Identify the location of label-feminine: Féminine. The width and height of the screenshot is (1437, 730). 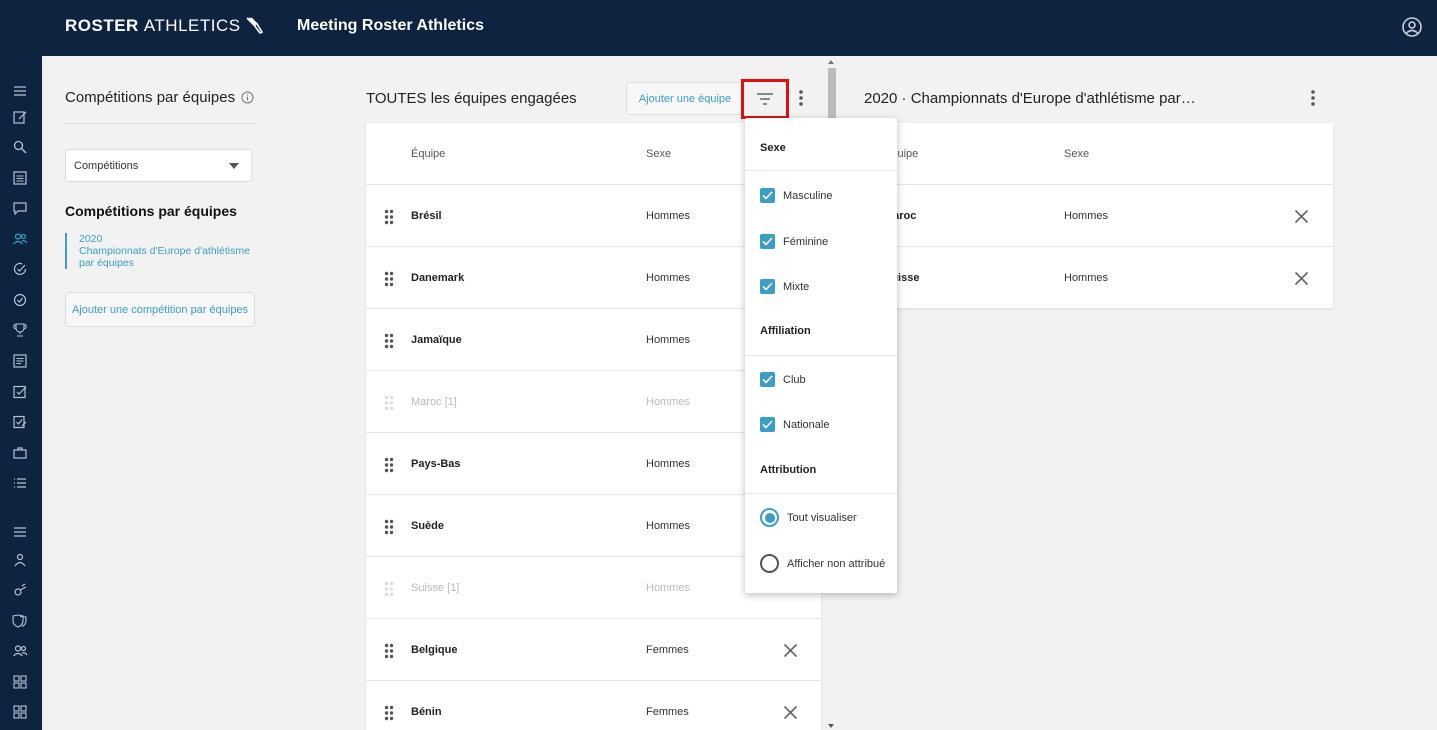
(806, 241).